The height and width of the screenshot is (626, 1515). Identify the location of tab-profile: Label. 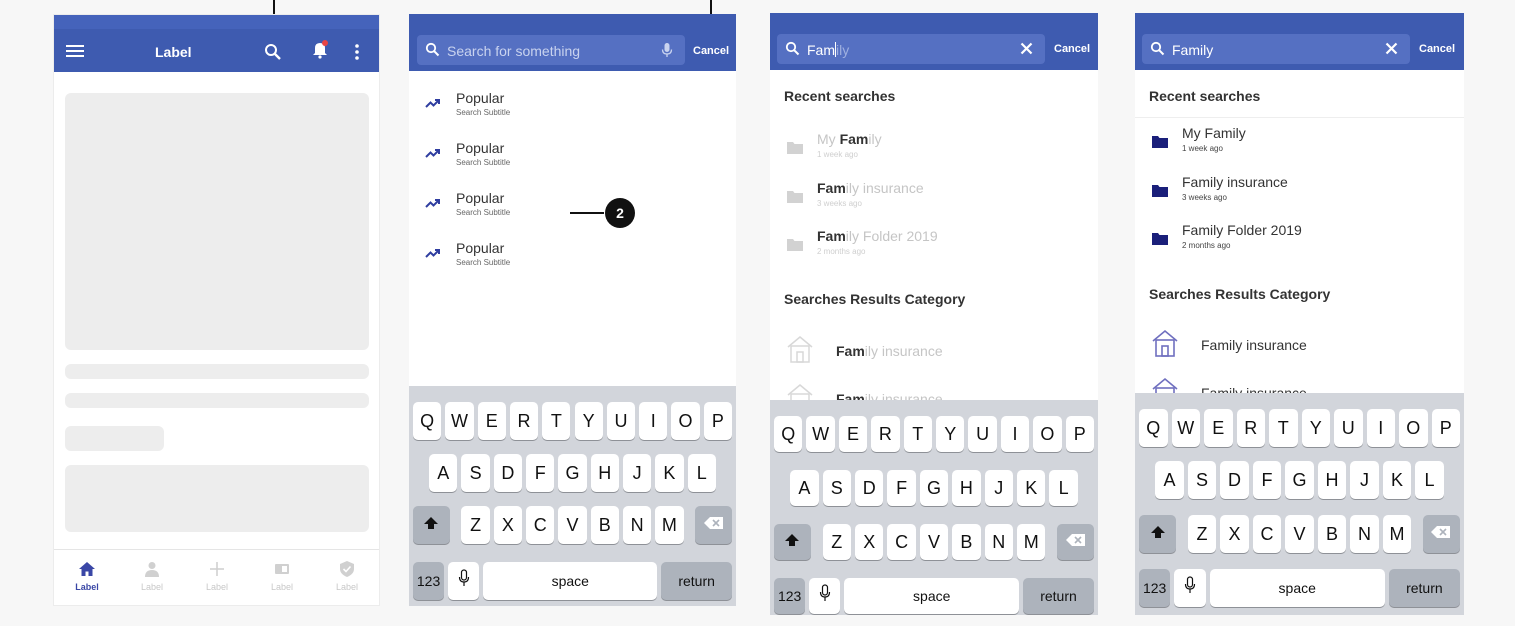
(152, 576).